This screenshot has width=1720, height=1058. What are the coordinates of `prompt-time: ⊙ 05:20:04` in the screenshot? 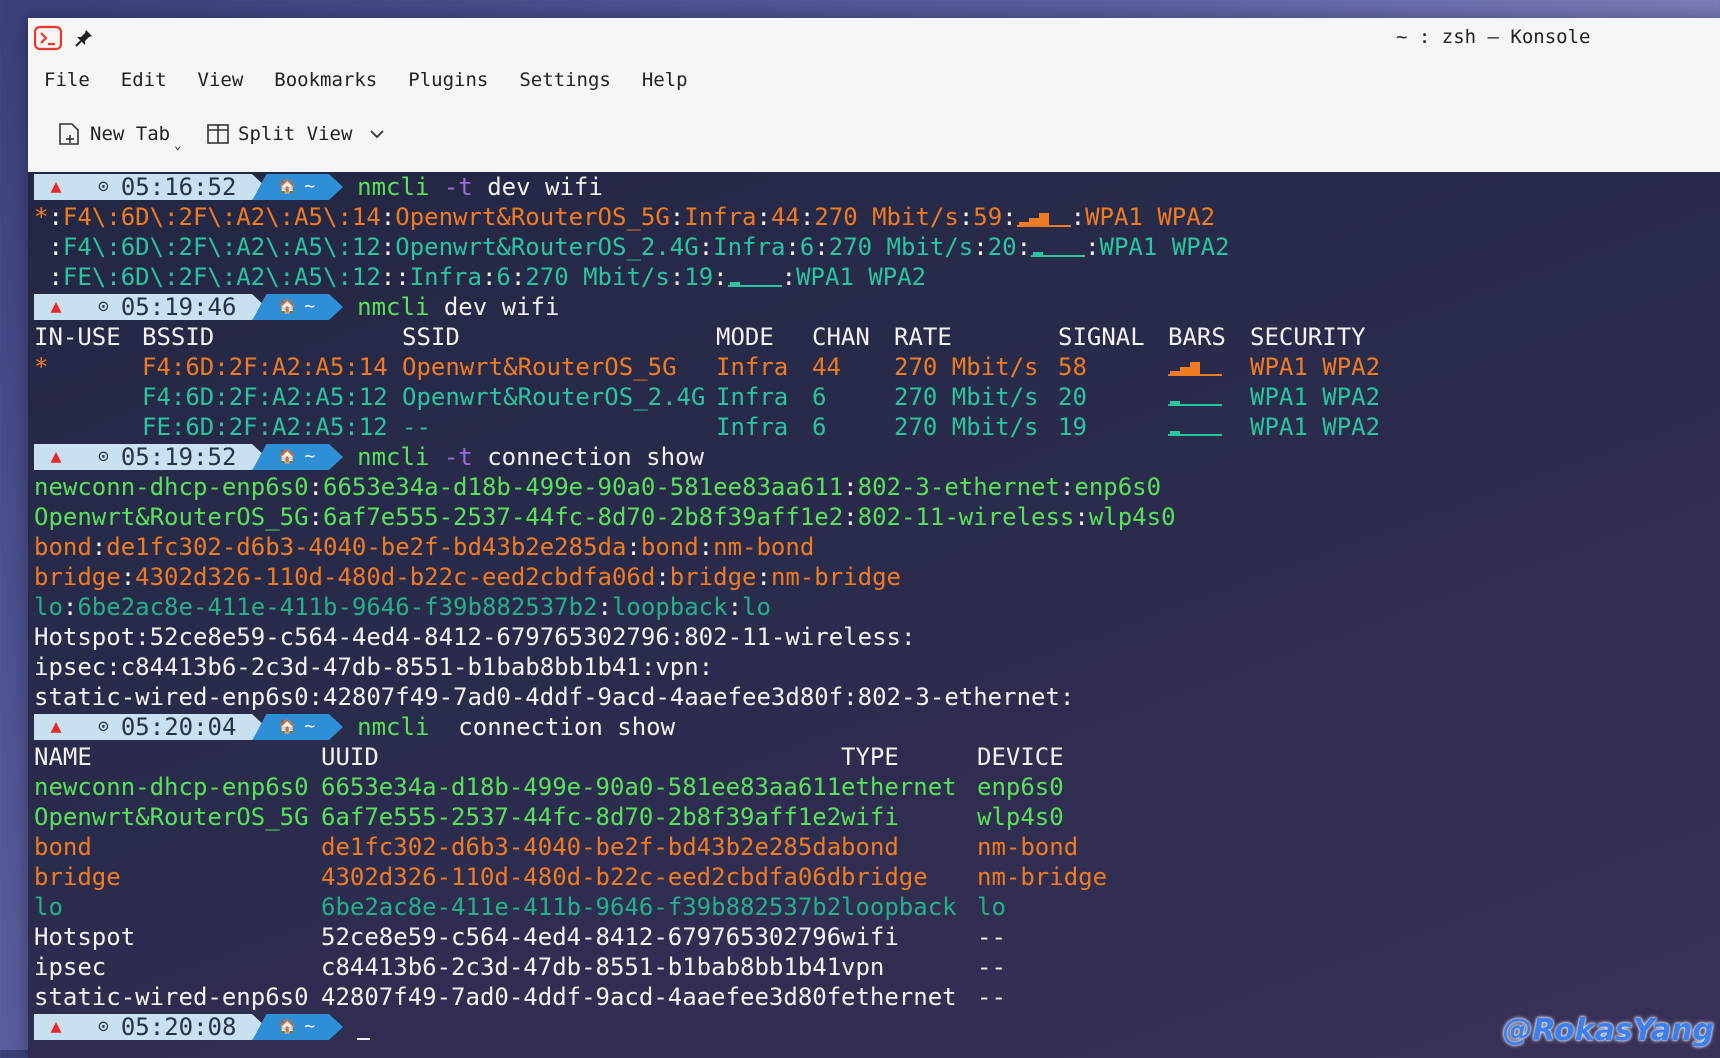 It's located at (165, 727).